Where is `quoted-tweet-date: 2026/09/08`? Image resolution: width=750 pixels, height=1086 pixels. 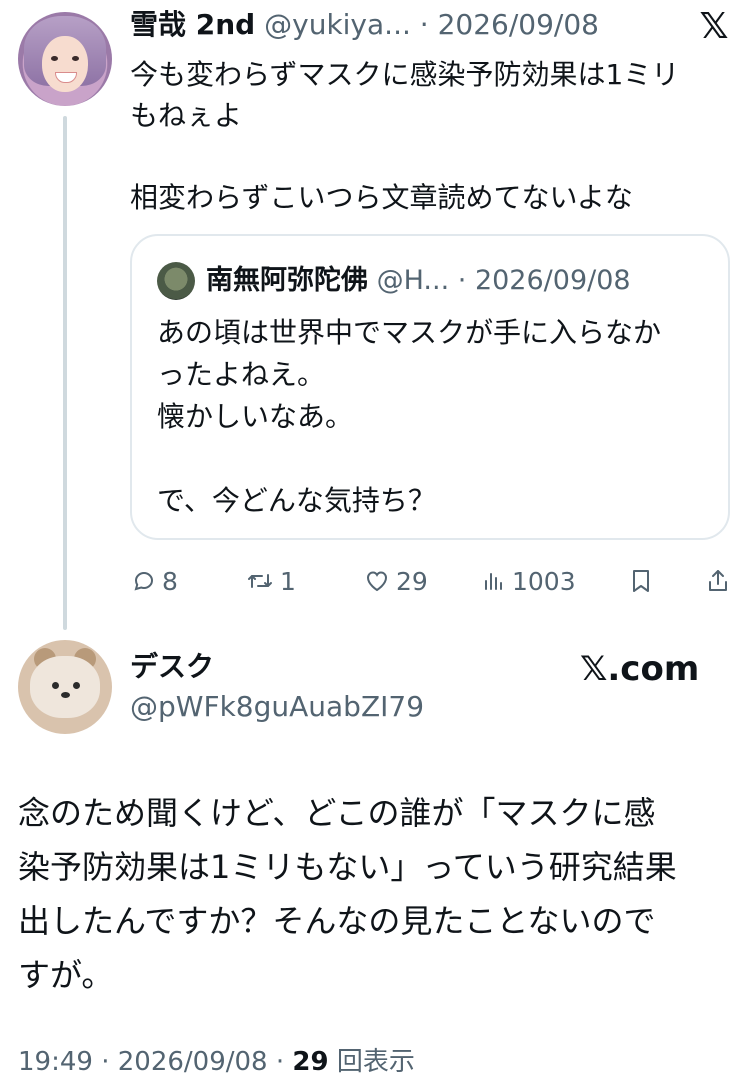
quoted-tweet-date: 2026/09/08 is located at coordinates (552, 280).